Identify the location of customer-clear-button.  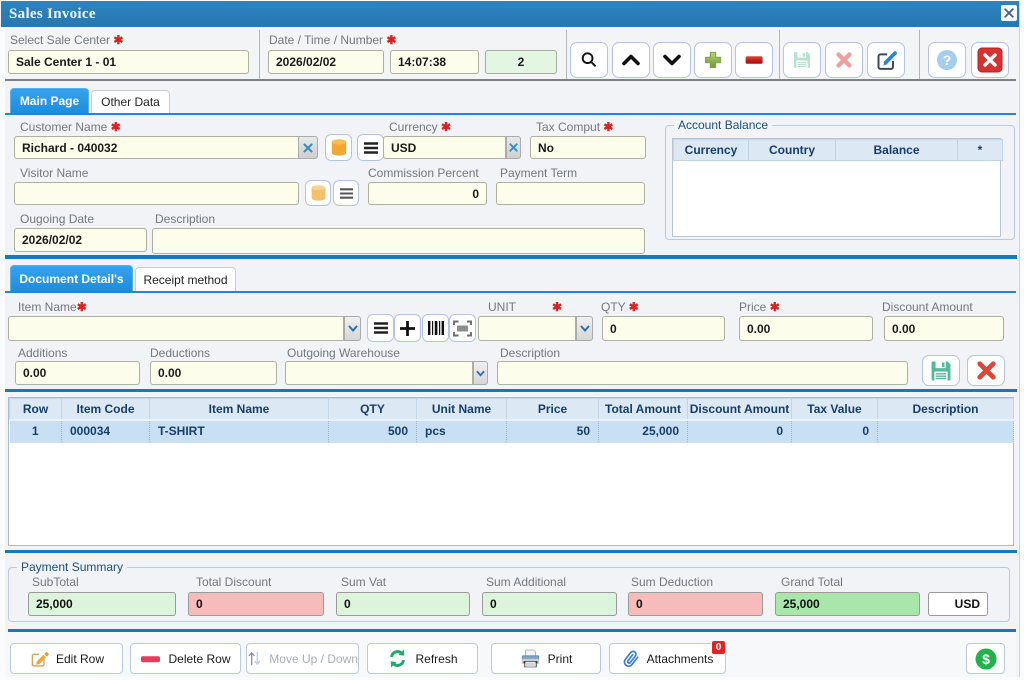
(308, 147).